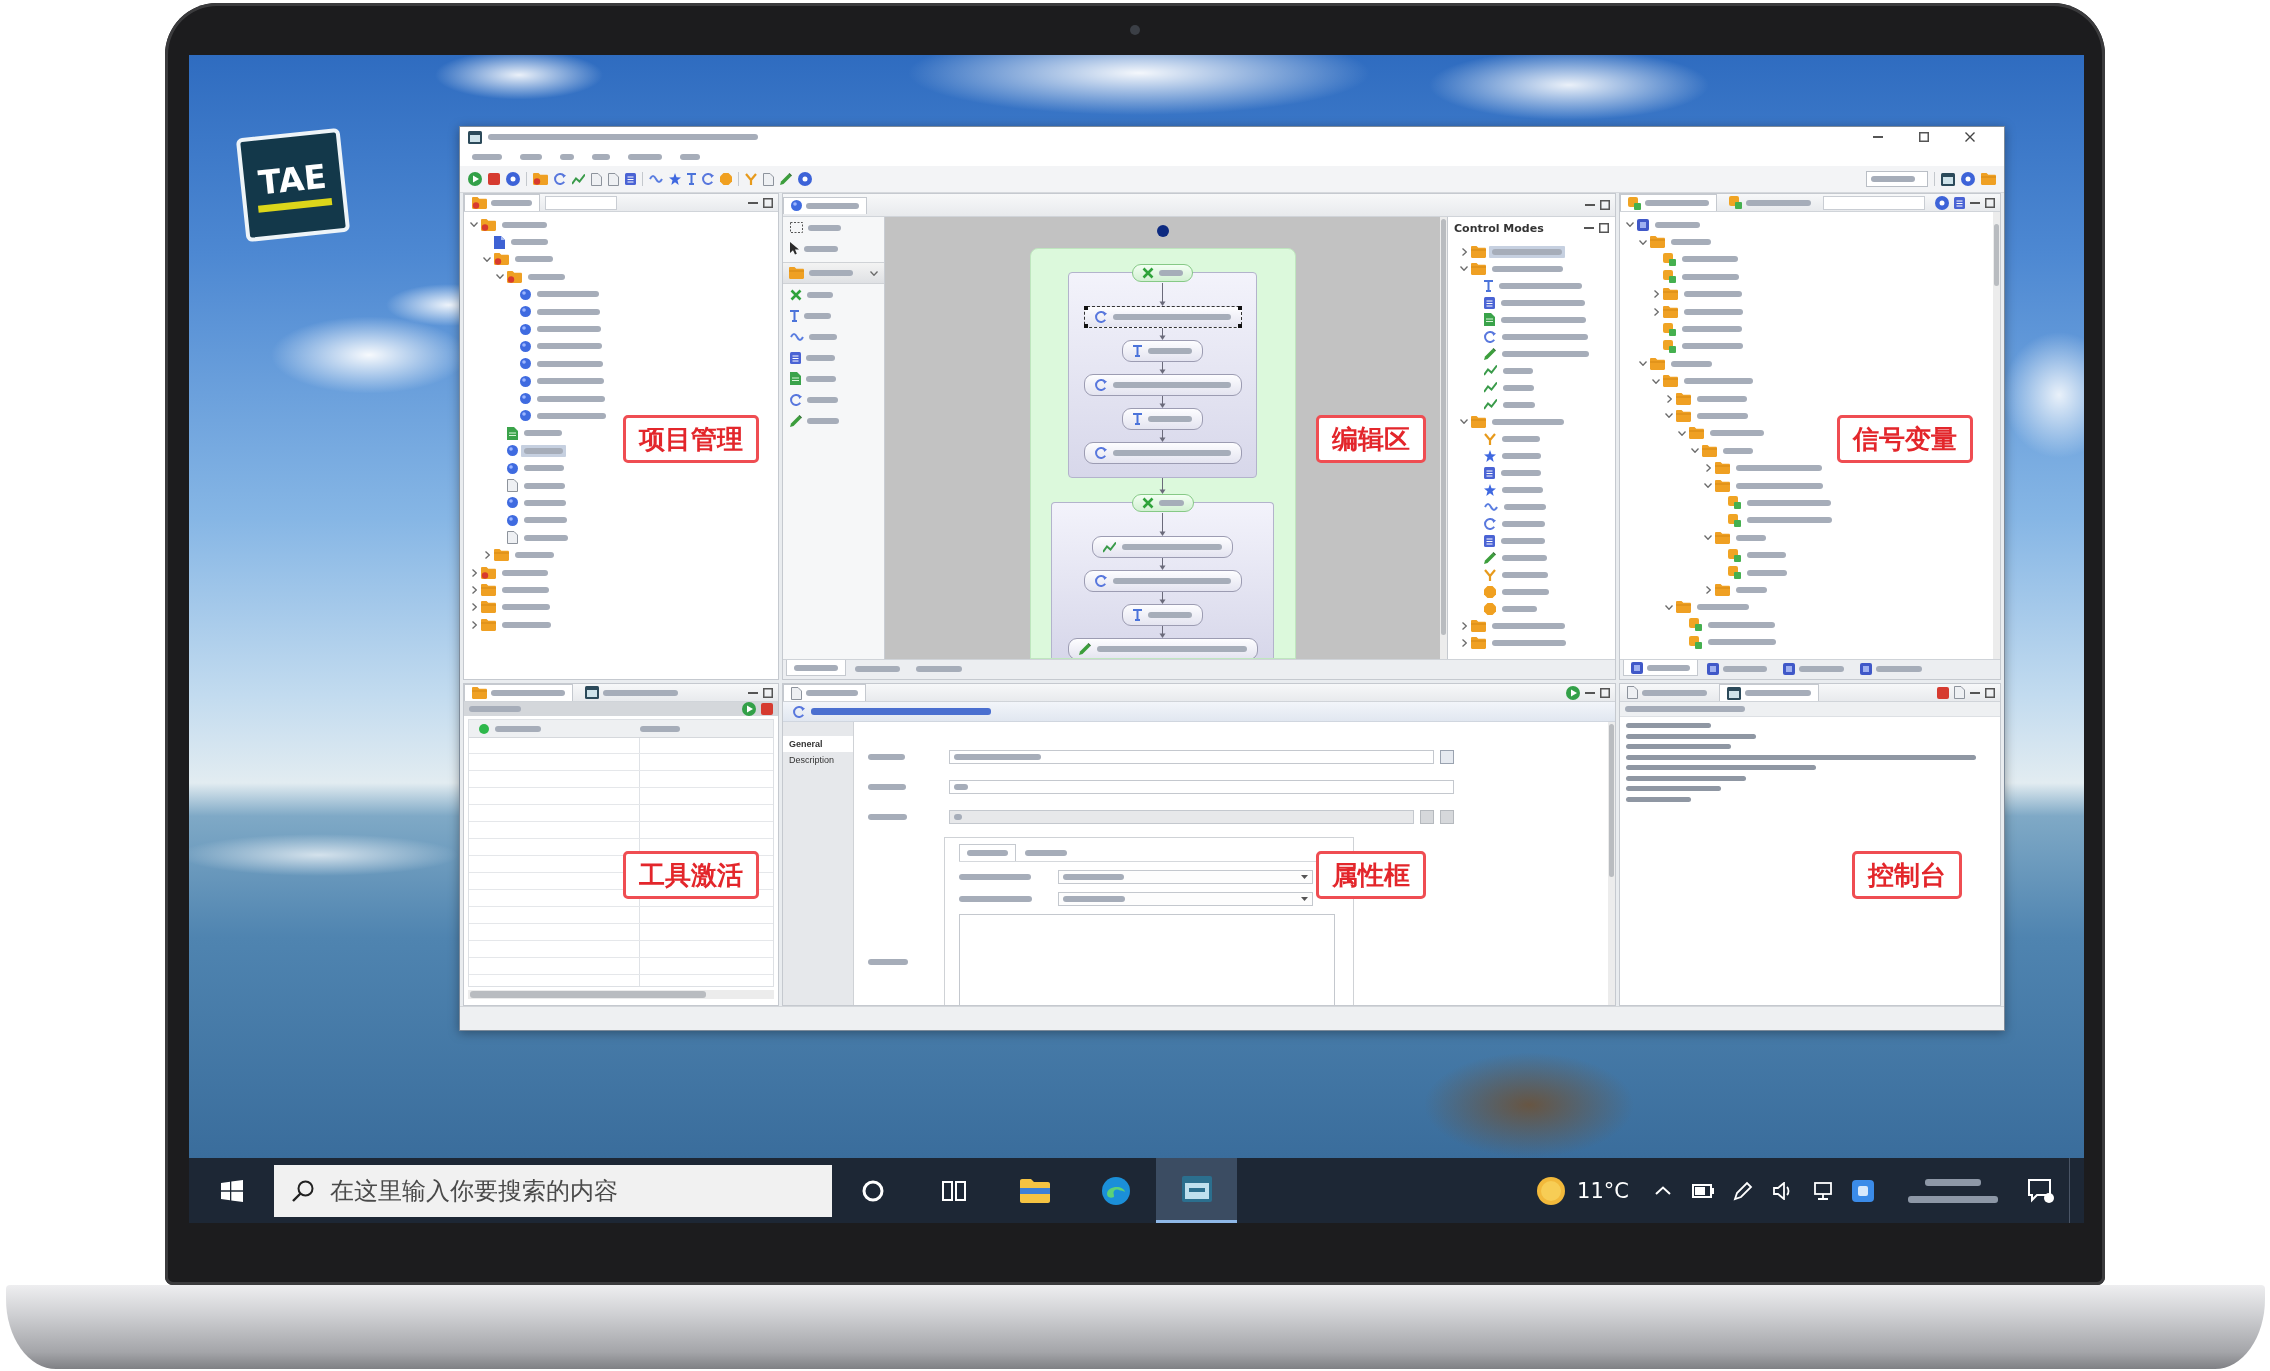 The height and width of the screenshot is (1371, 2270). I want to click on weather-button: 11°C, so click(1584, 1190).